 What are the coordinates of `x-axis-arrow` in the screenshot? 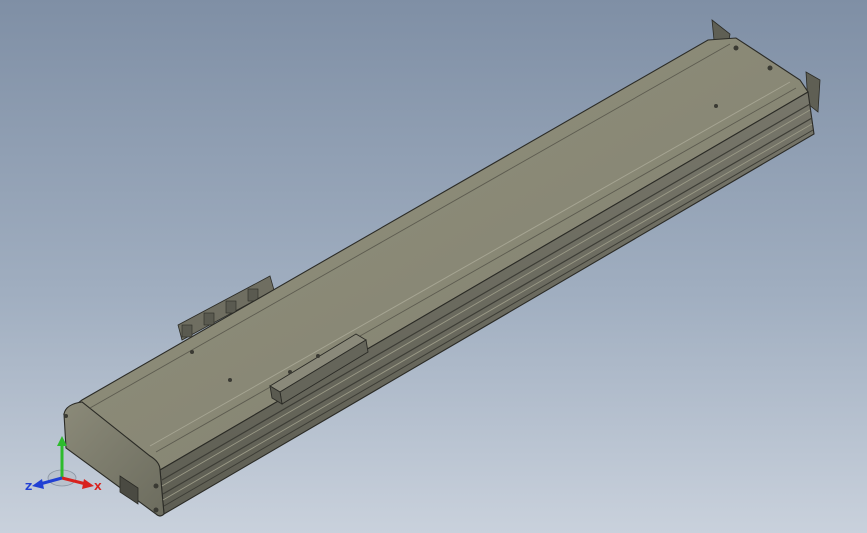 It's located at (88, 484).